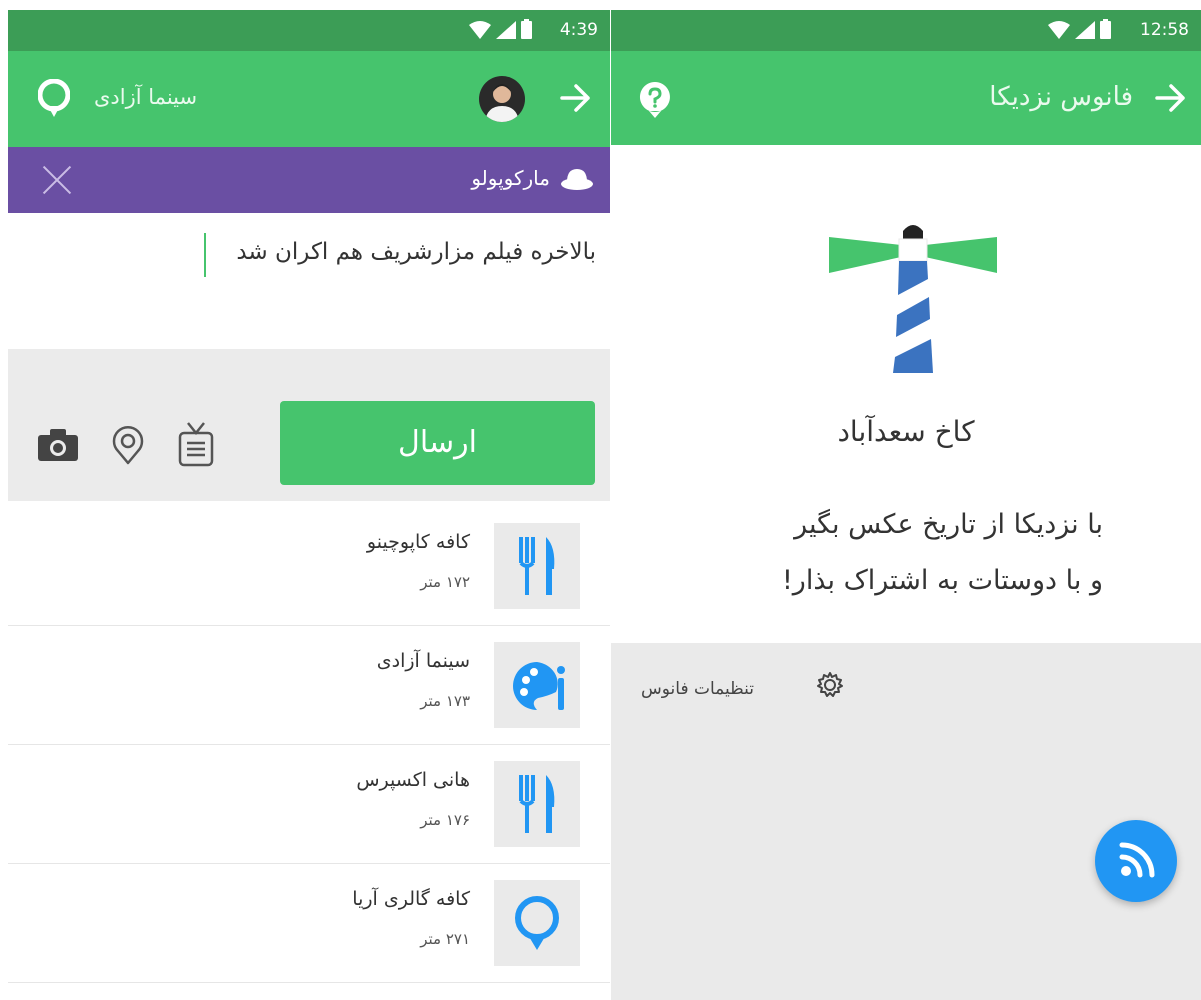 The width and height of the screenshot is (1201, 1000). I want to click on app-bar: سینما آزادی, so click(309, 99).